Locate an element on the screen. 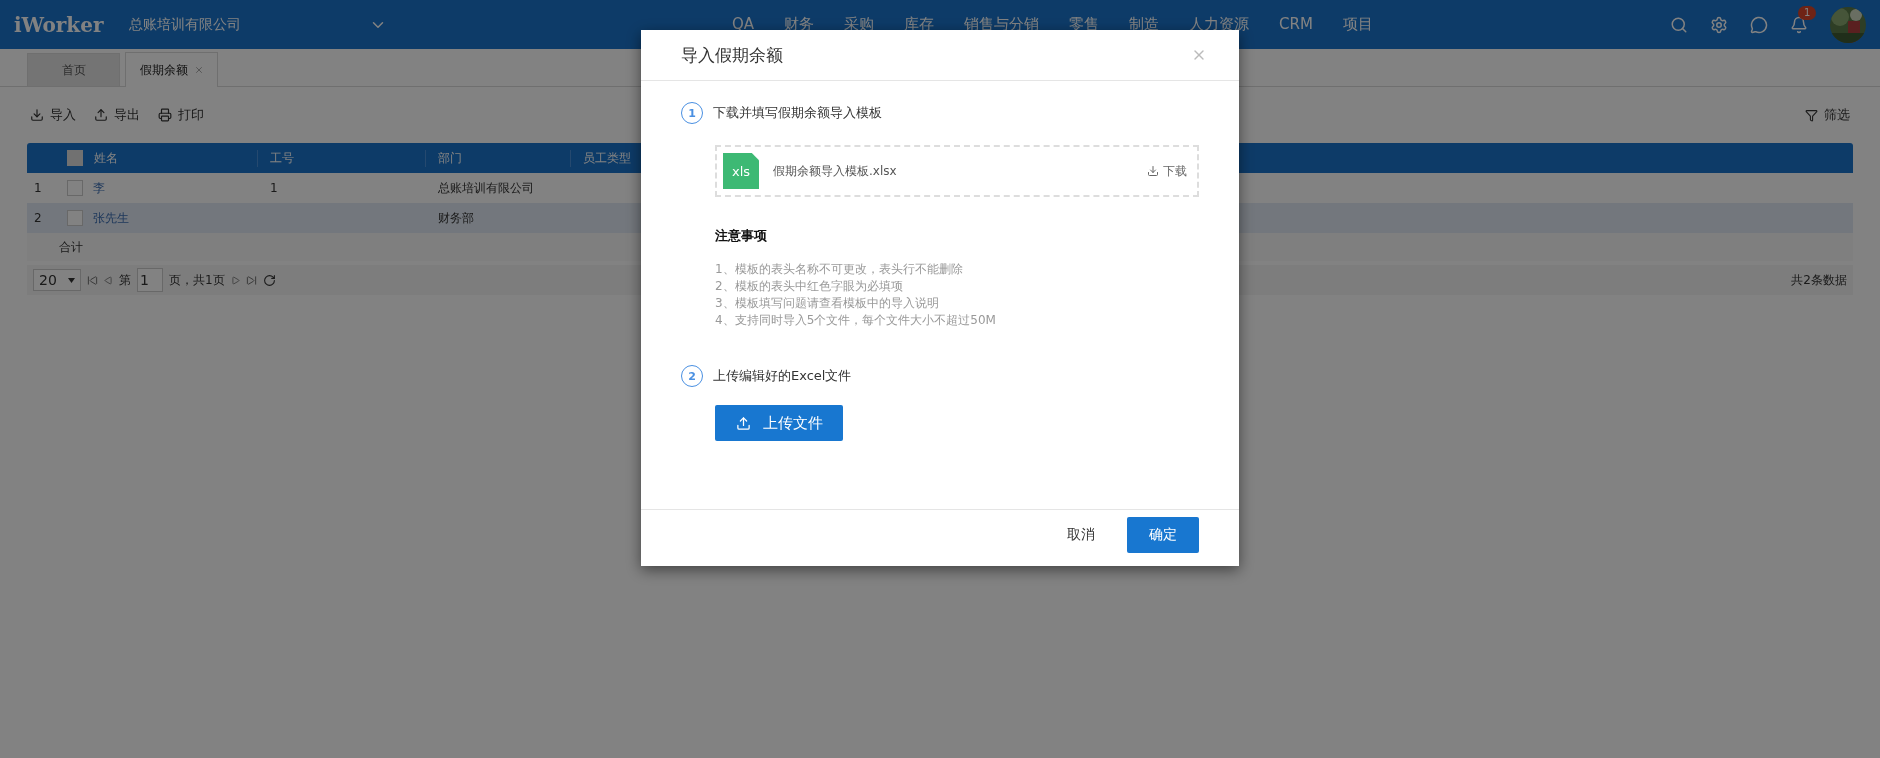 The width and height of the screenshot is (1880, 758). table-cell: 1 is located at coordinates (274, 188).